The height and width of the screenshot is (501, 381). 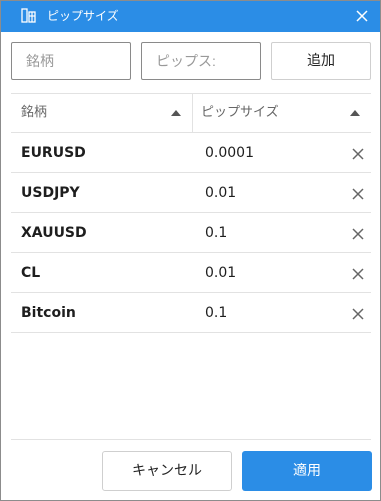 What do you see at coordinates (53, 153) in the screenshot?
I see `symbol-cell: EURUSD` at bounding box center [53, 153].